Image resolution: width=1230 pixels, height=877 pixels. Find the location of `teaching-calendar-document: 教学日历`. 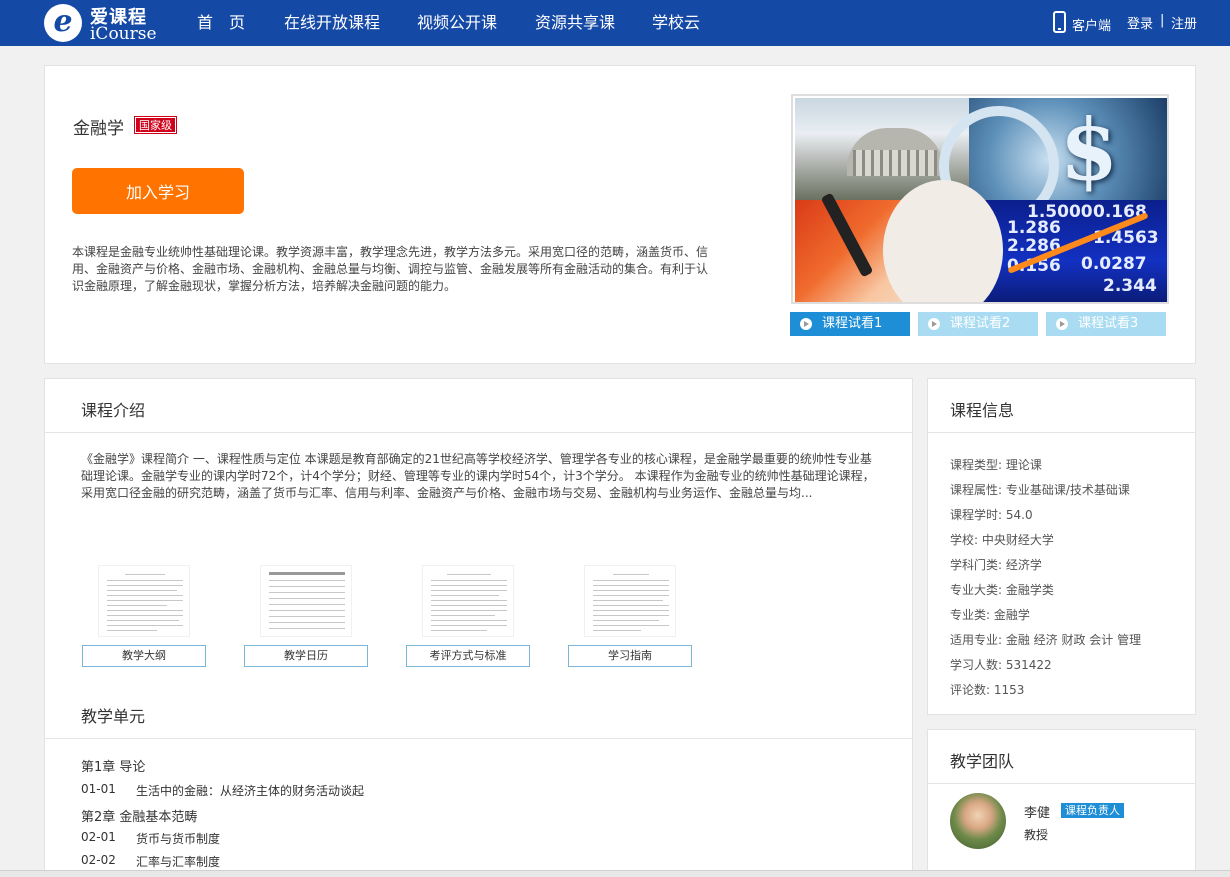

teaching-calendar-document: 教学日历 is located at coordinates (306, 614).